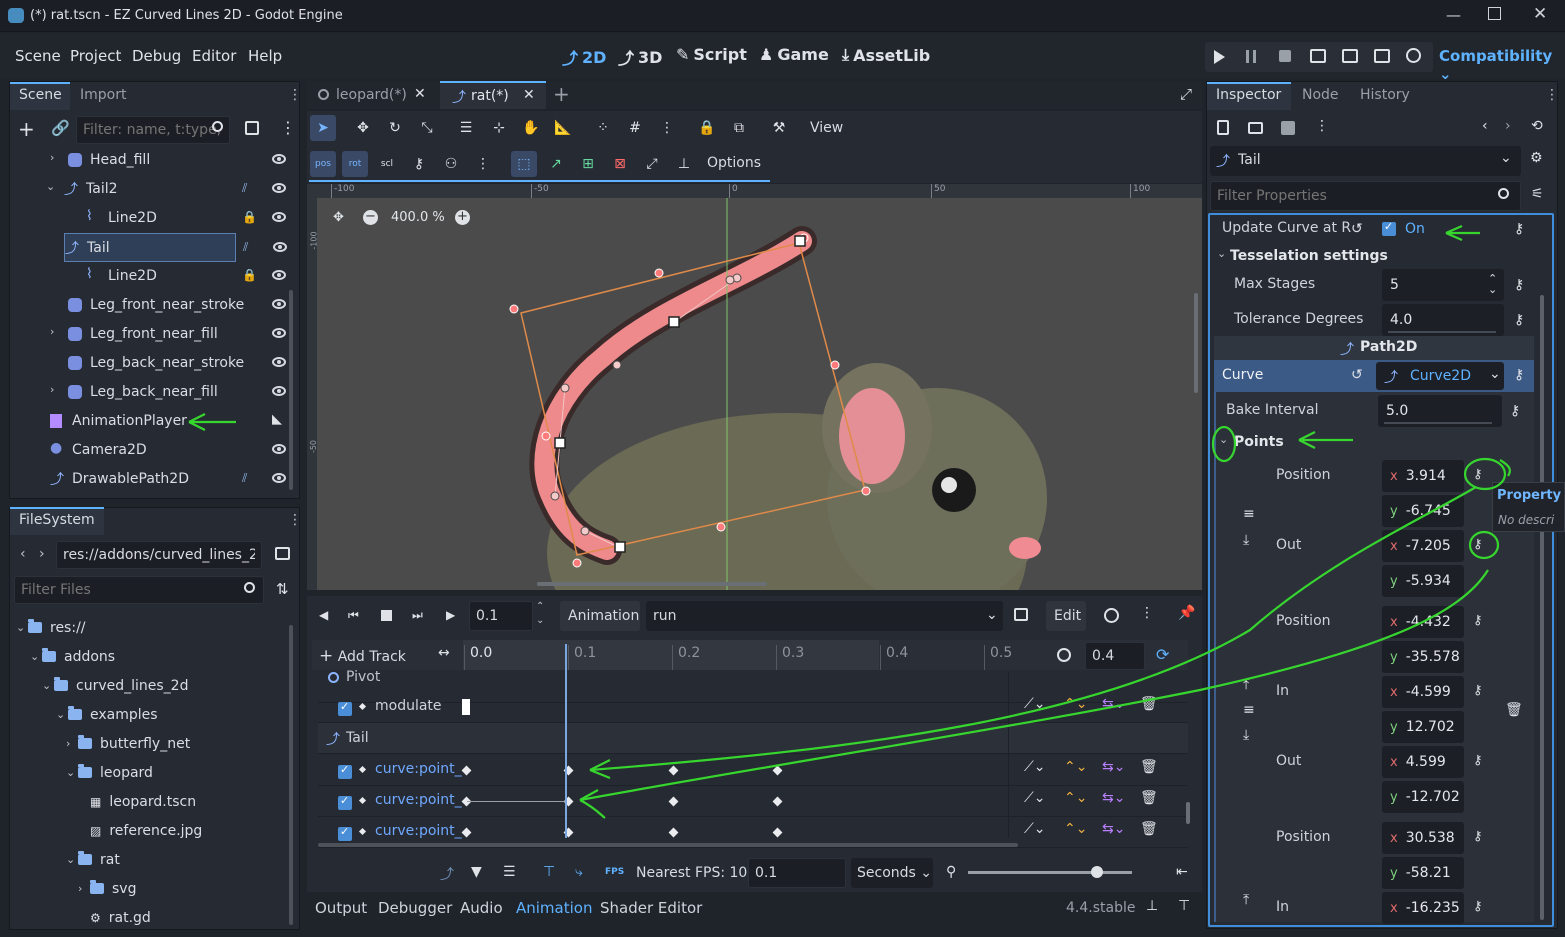 The width and height of the screenshot is (1565, 937). I want to click on view-menu: View, so click(826, 128).